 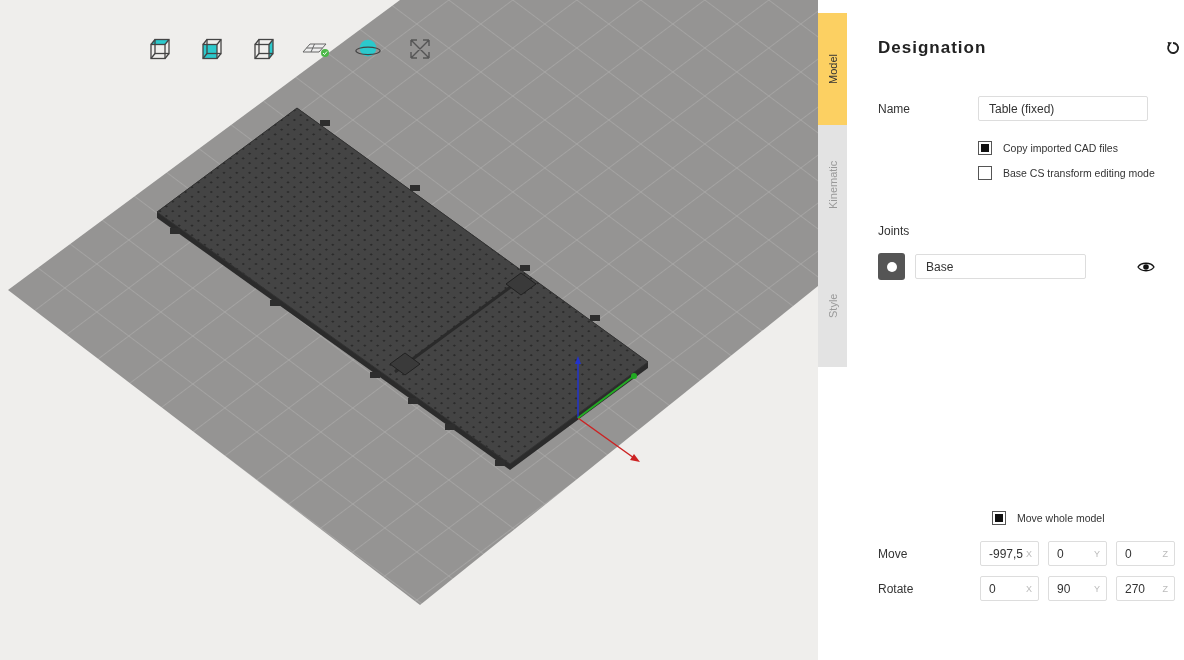 What do you see at coordinates (894, 108) in the screenshot?
I see `field-label: Name` at bounding box center [894, 108].